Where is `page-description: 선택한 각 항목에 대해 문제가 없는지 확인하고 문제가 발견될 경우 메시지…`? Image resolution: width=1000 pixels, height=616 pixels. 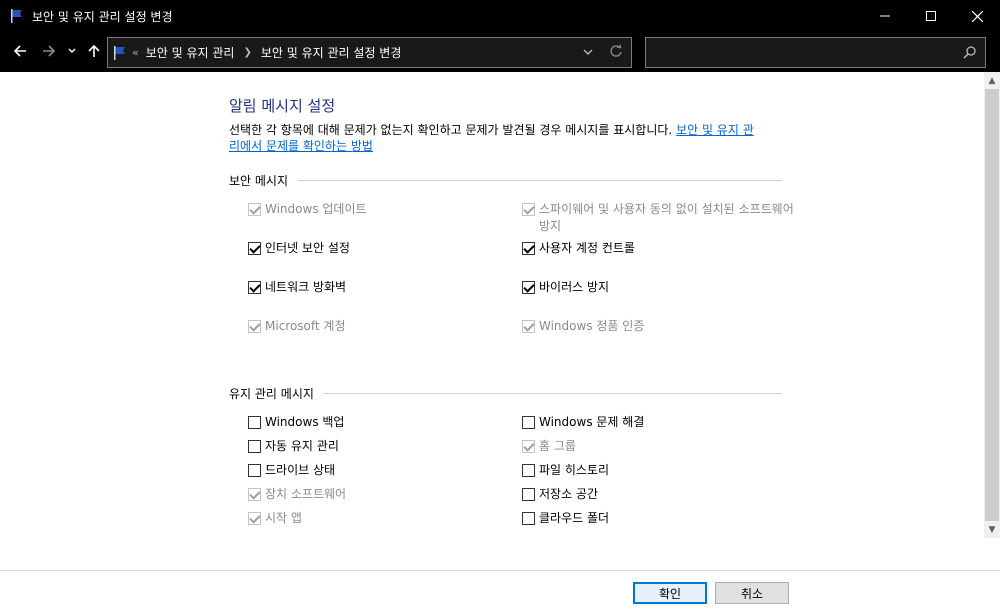 page-description: 선택한 각 항목에 대해 문제가 없는지 확인하고 문제가 발견될 경우 메시지… is located at coordinates (519, 138).